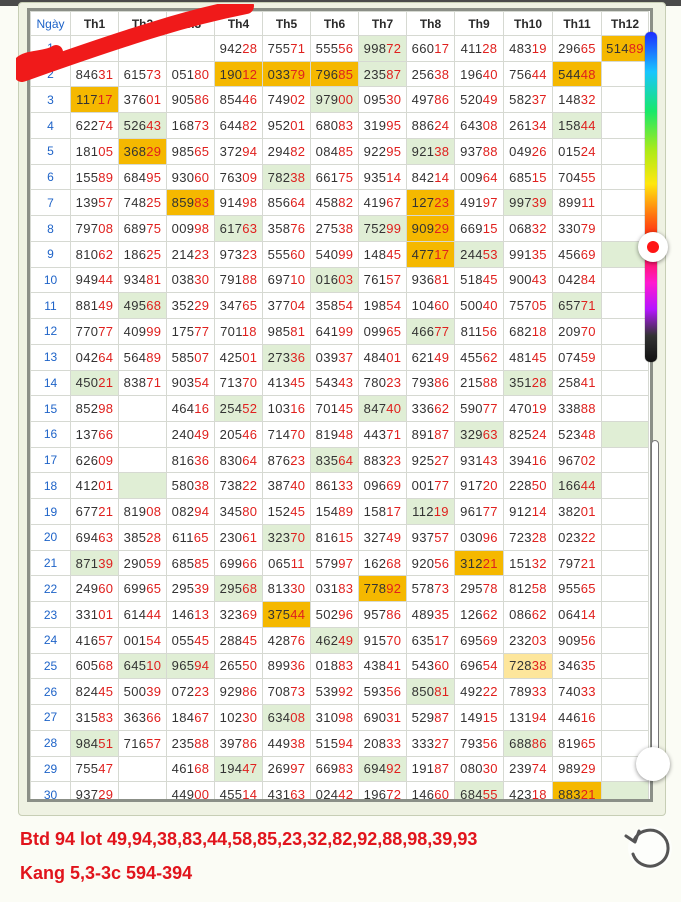  What do you see at coordinates (479, 357) in the screenshot?
I see `result-cell: 45562` at bounding box center [479, 357].